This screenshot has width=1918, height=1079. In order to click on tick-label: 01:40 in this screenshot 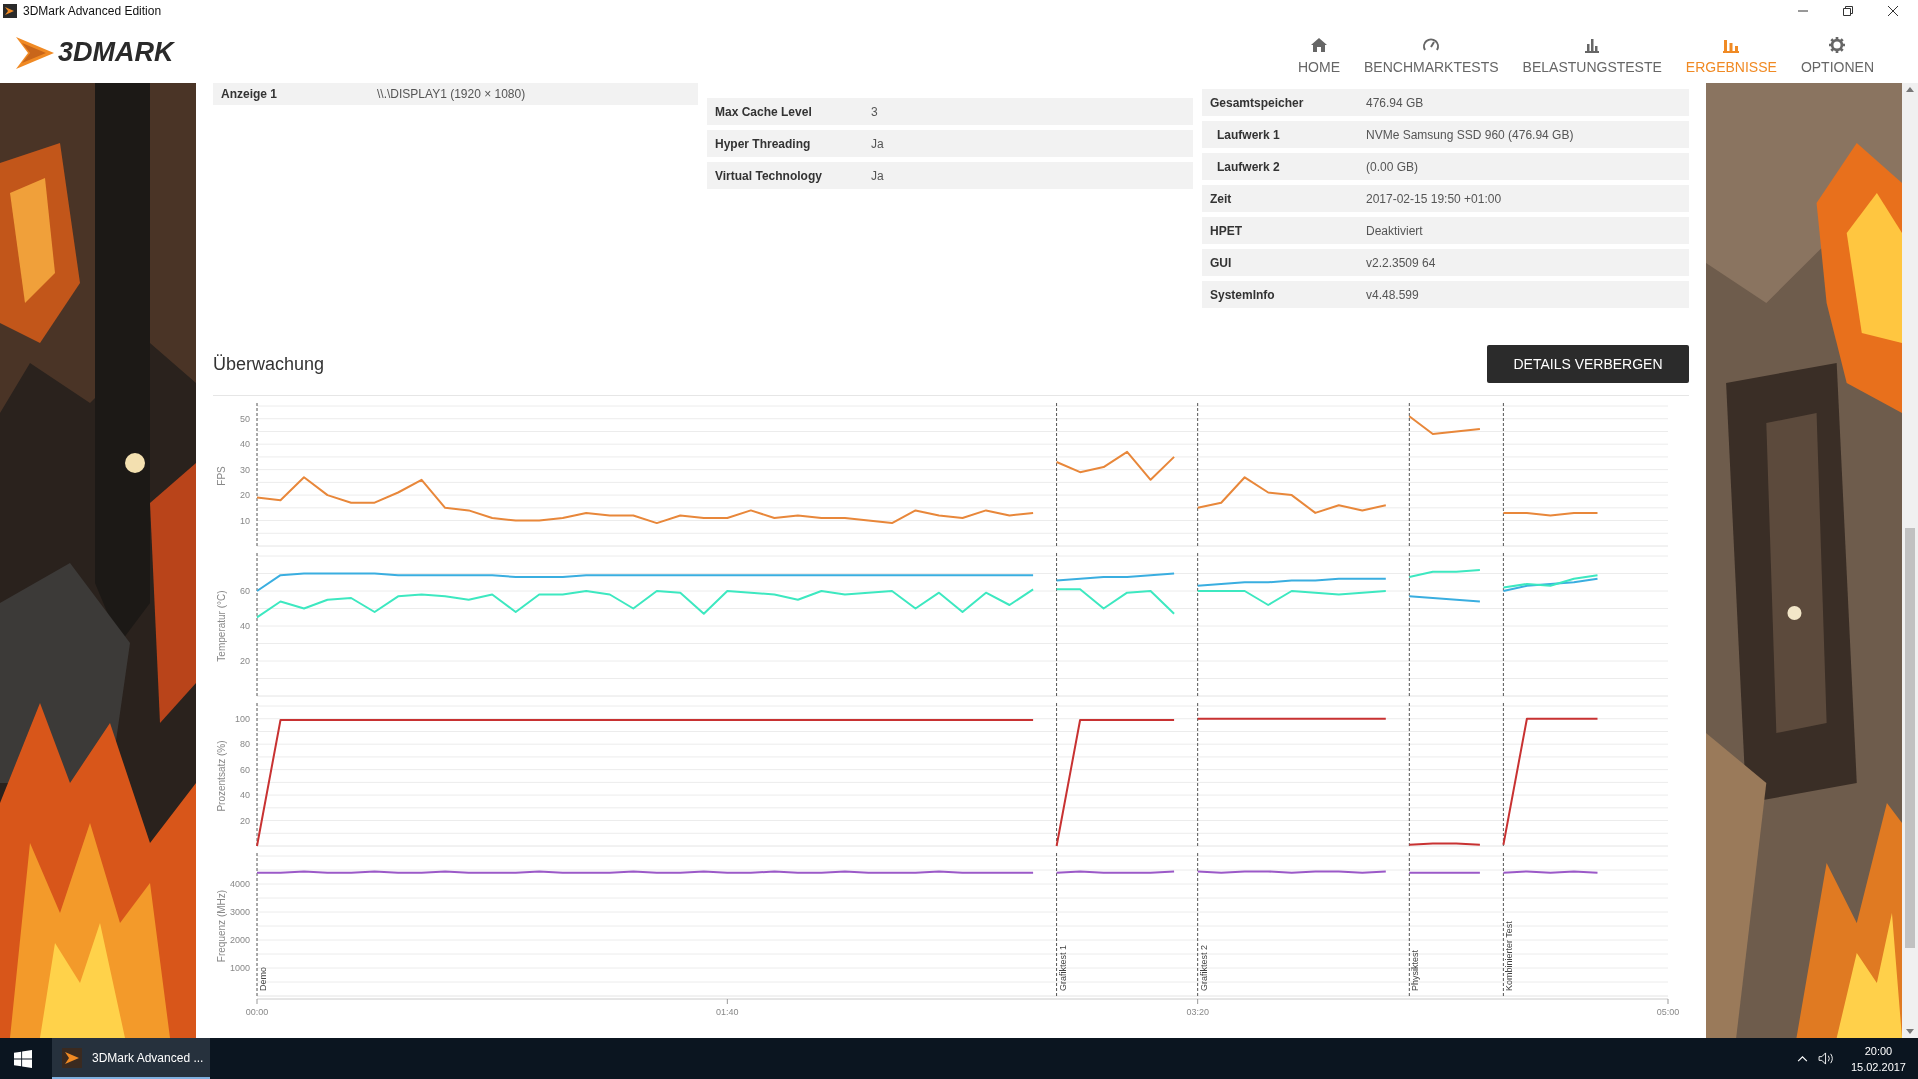, I will do `click(727, 1012)`.